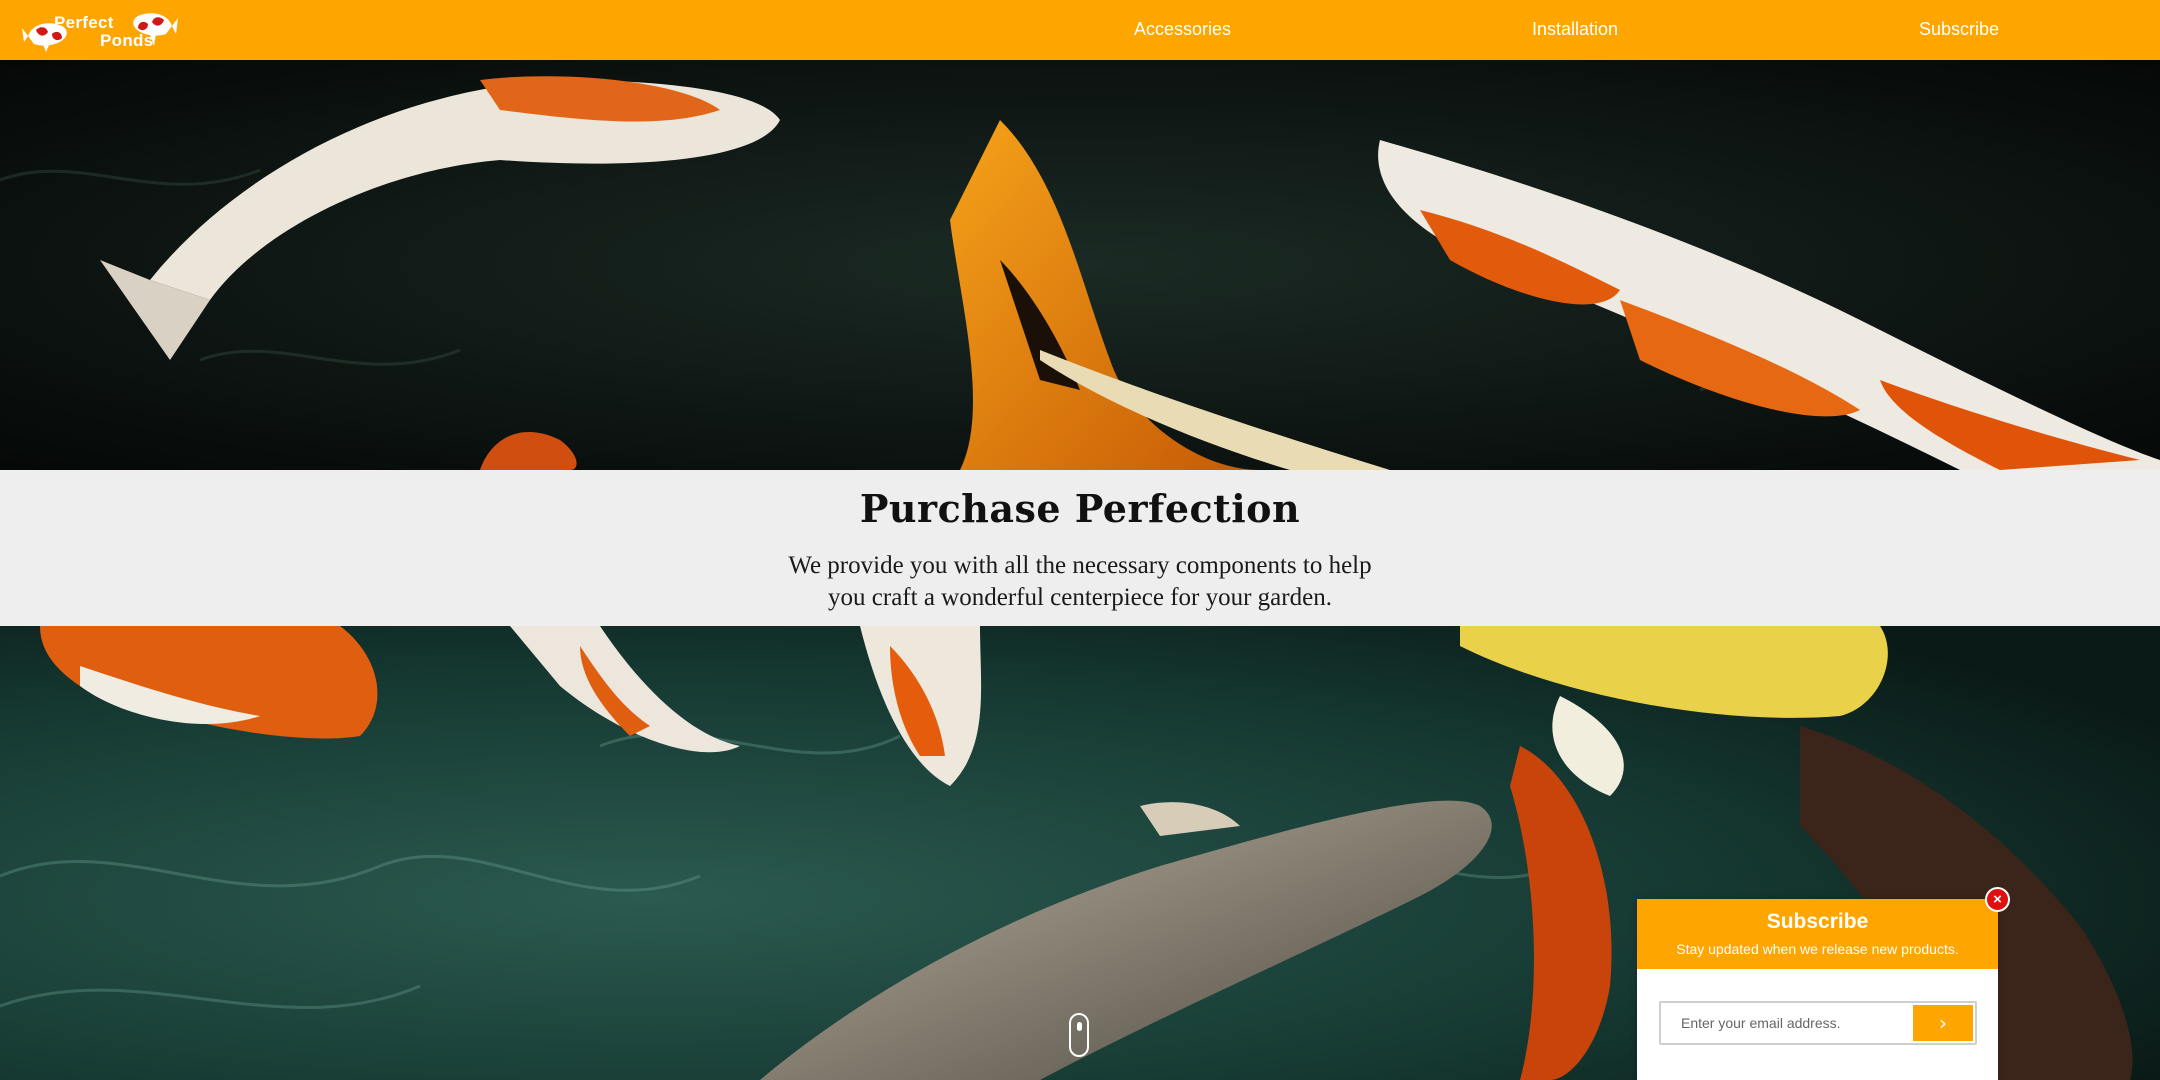  What do you see at coordinates (127, 40) in the screenshot?
I see `logo-text-line2: Ponds` at bounding box center [127, 40].